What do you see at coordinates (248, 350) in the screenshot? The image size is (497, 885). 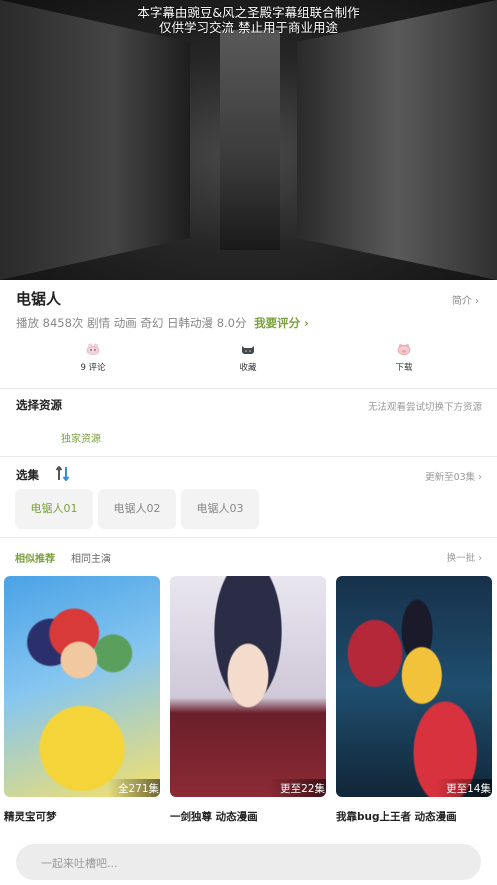 I see `cat-icon` at bounding box center [248, 350].